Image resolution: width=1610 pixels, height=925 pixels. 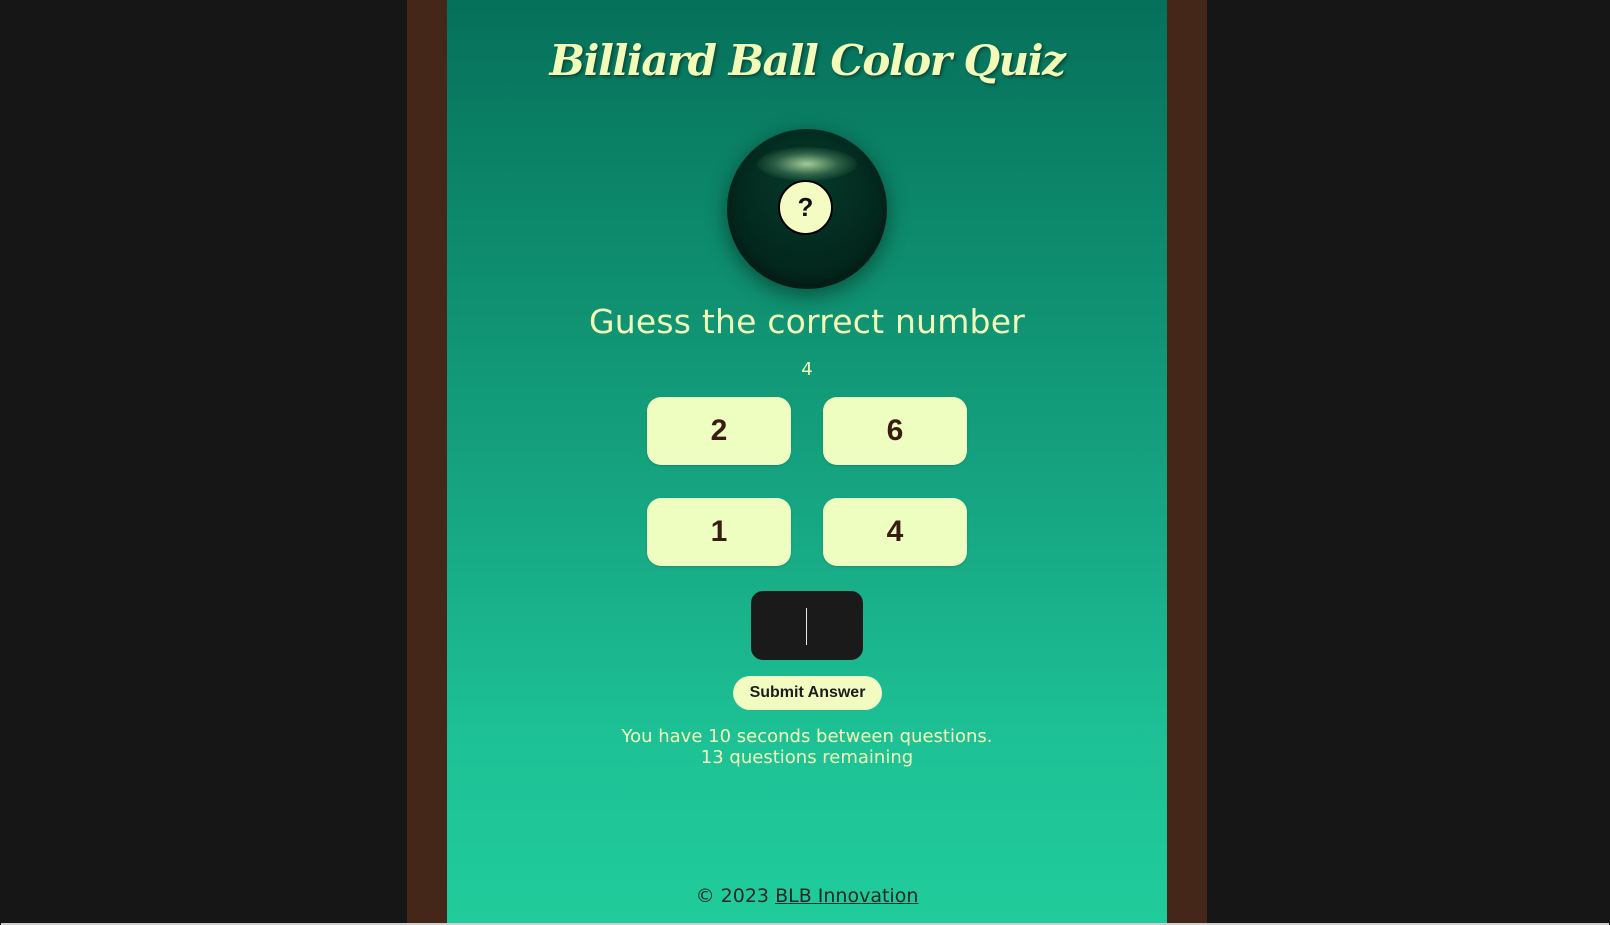 I want to click on footer: © 2023 BLB Innovation, so click(x=807, y=896).